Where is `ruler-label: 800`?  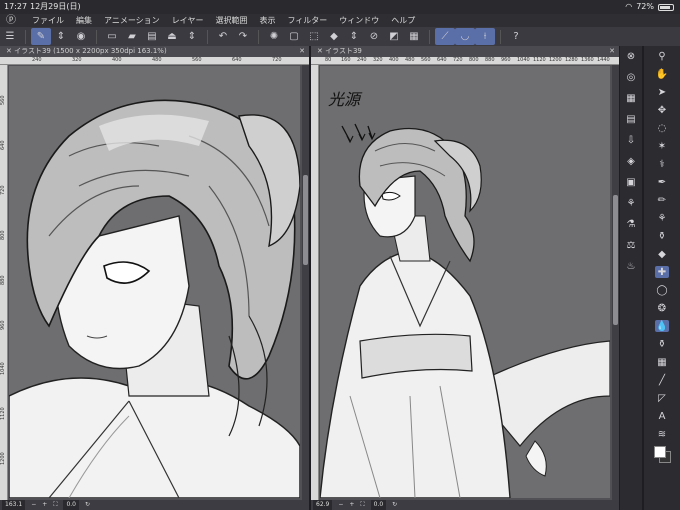 ruler-label: 800 is located at coordinates (474, 60).